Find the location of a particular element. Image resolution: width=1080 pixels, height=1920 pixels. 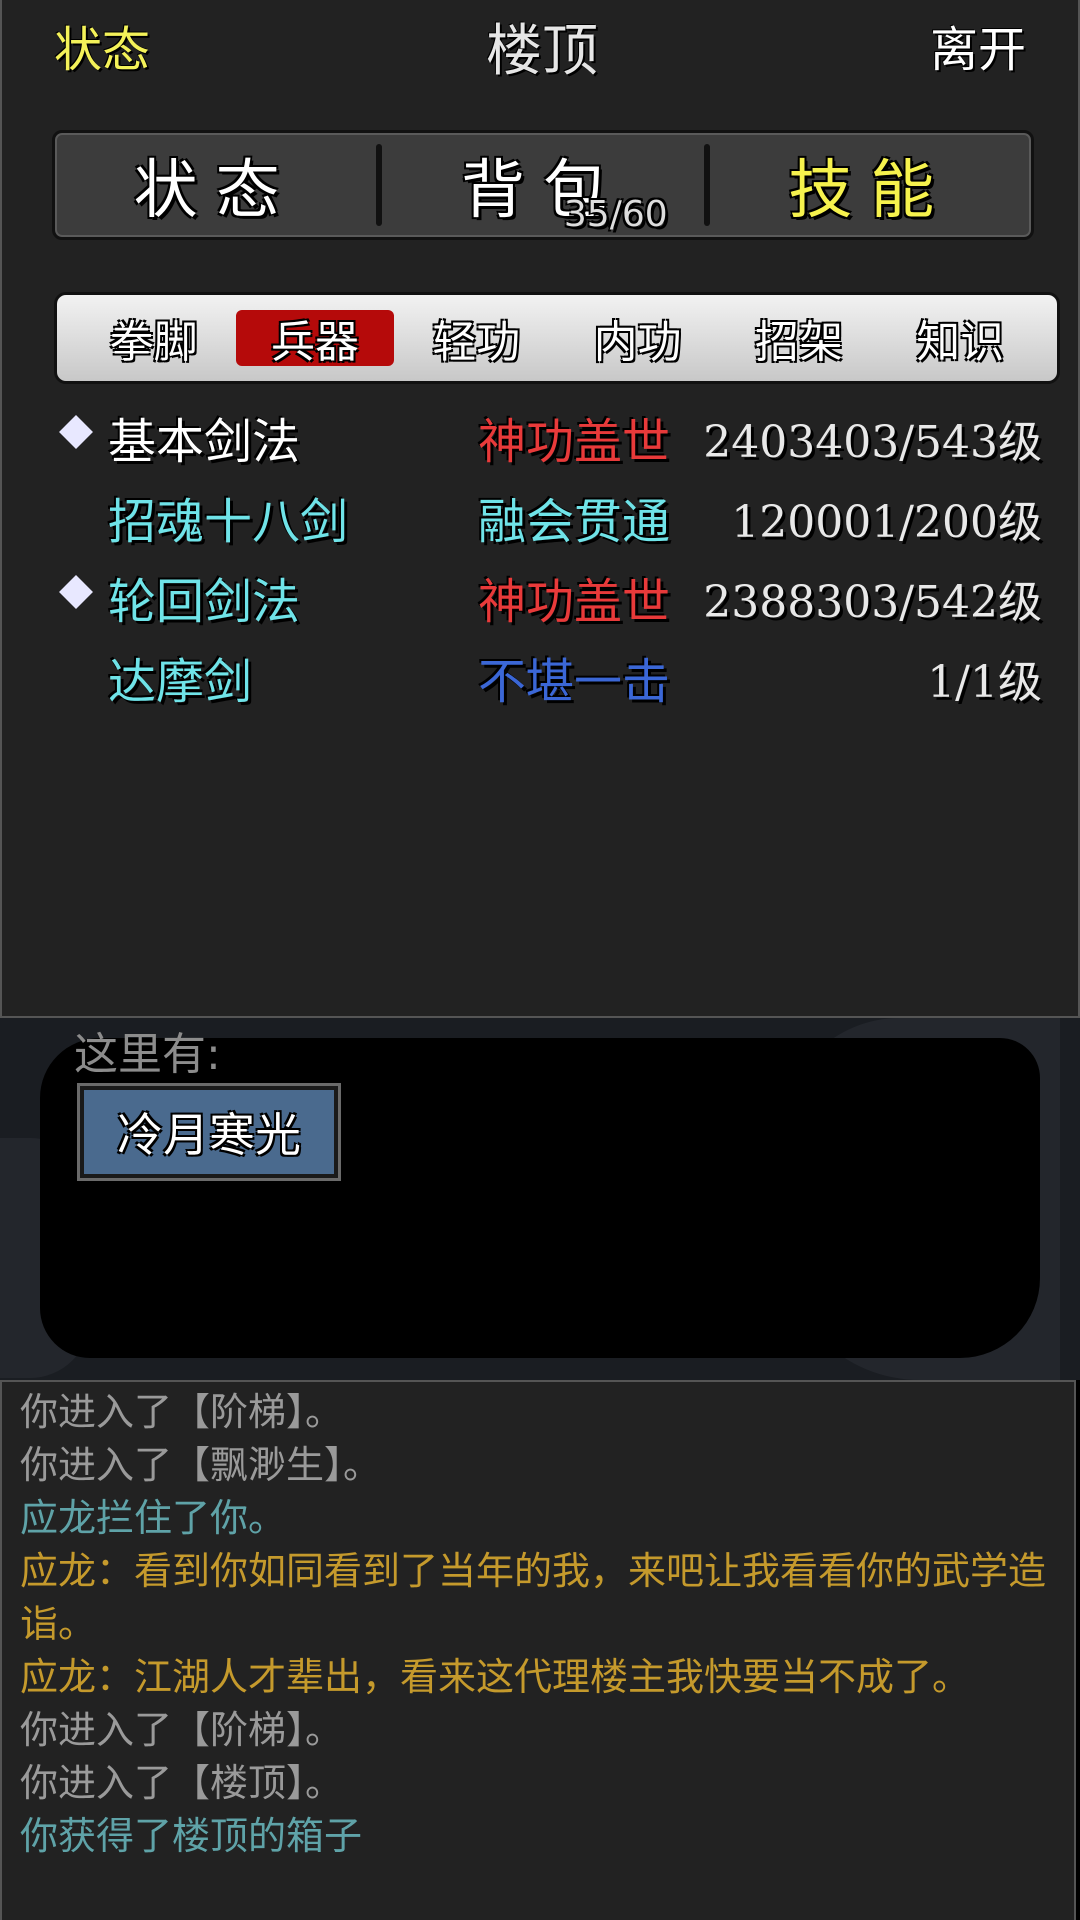

leave-button: 离开 is located at coordinates (978, 45).